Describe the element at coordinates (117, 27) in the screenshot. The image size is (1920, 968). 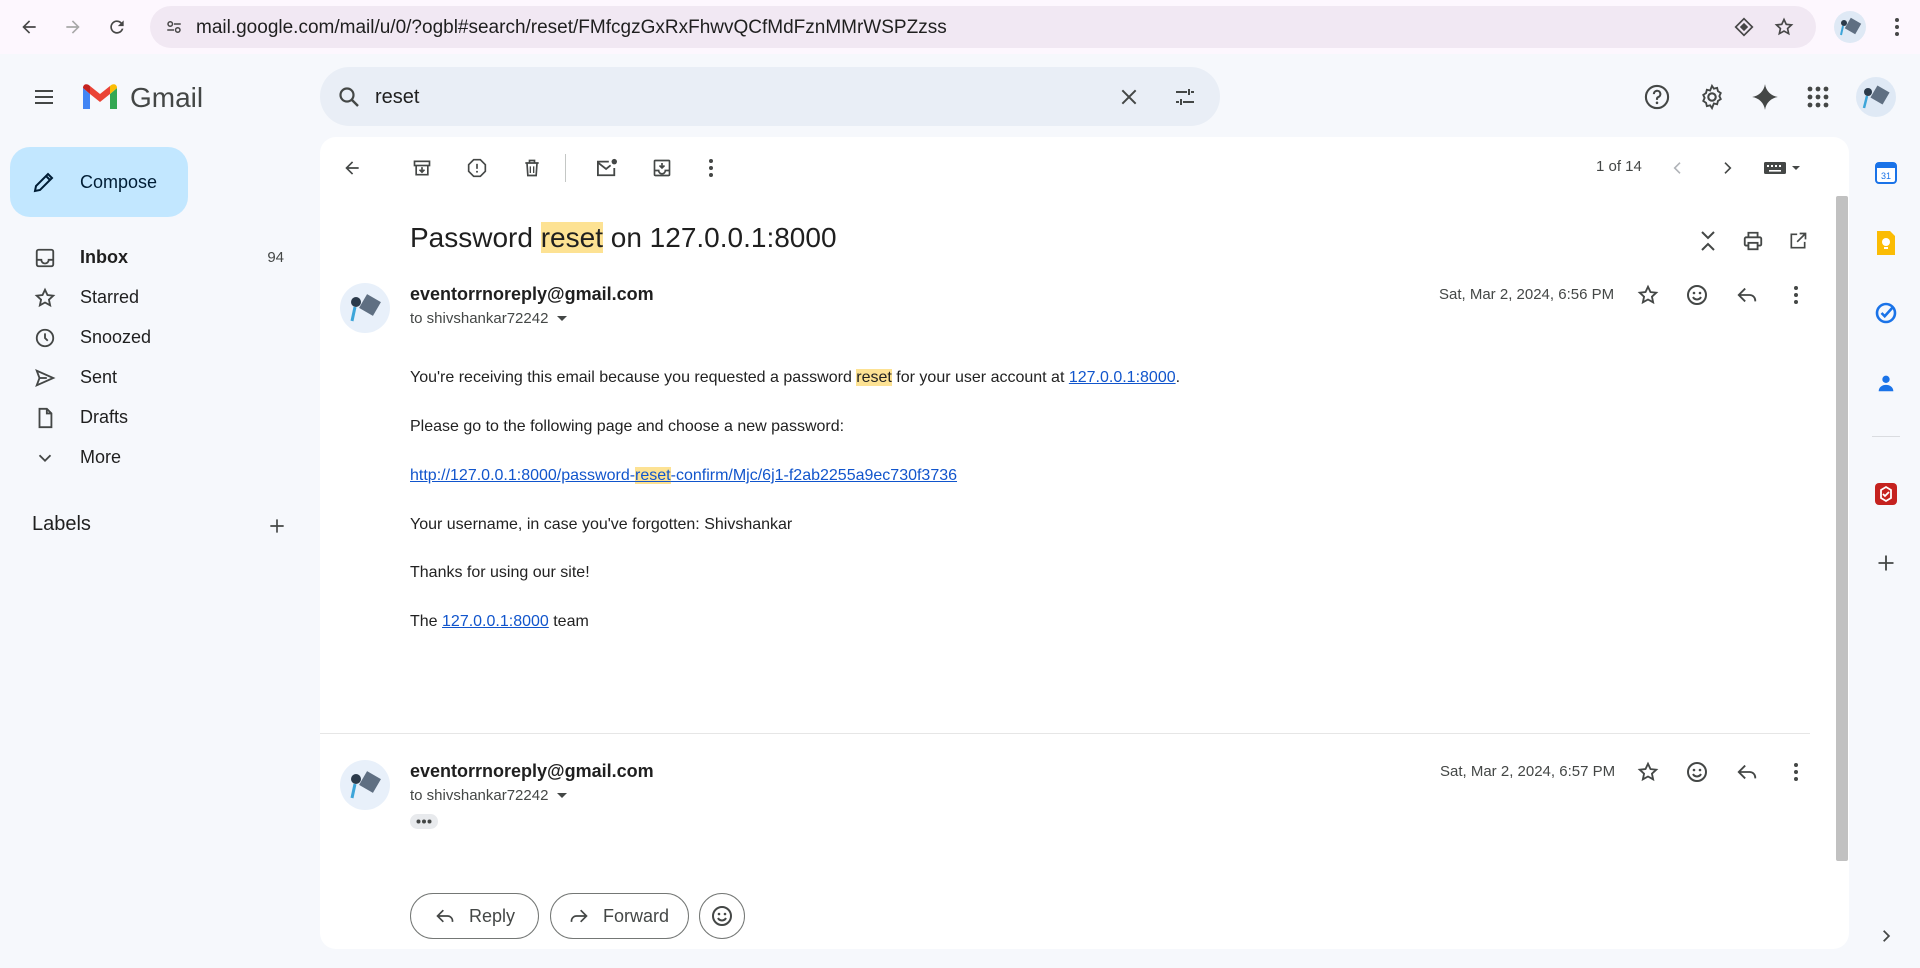
I see `browser-reload-icon` at that location.